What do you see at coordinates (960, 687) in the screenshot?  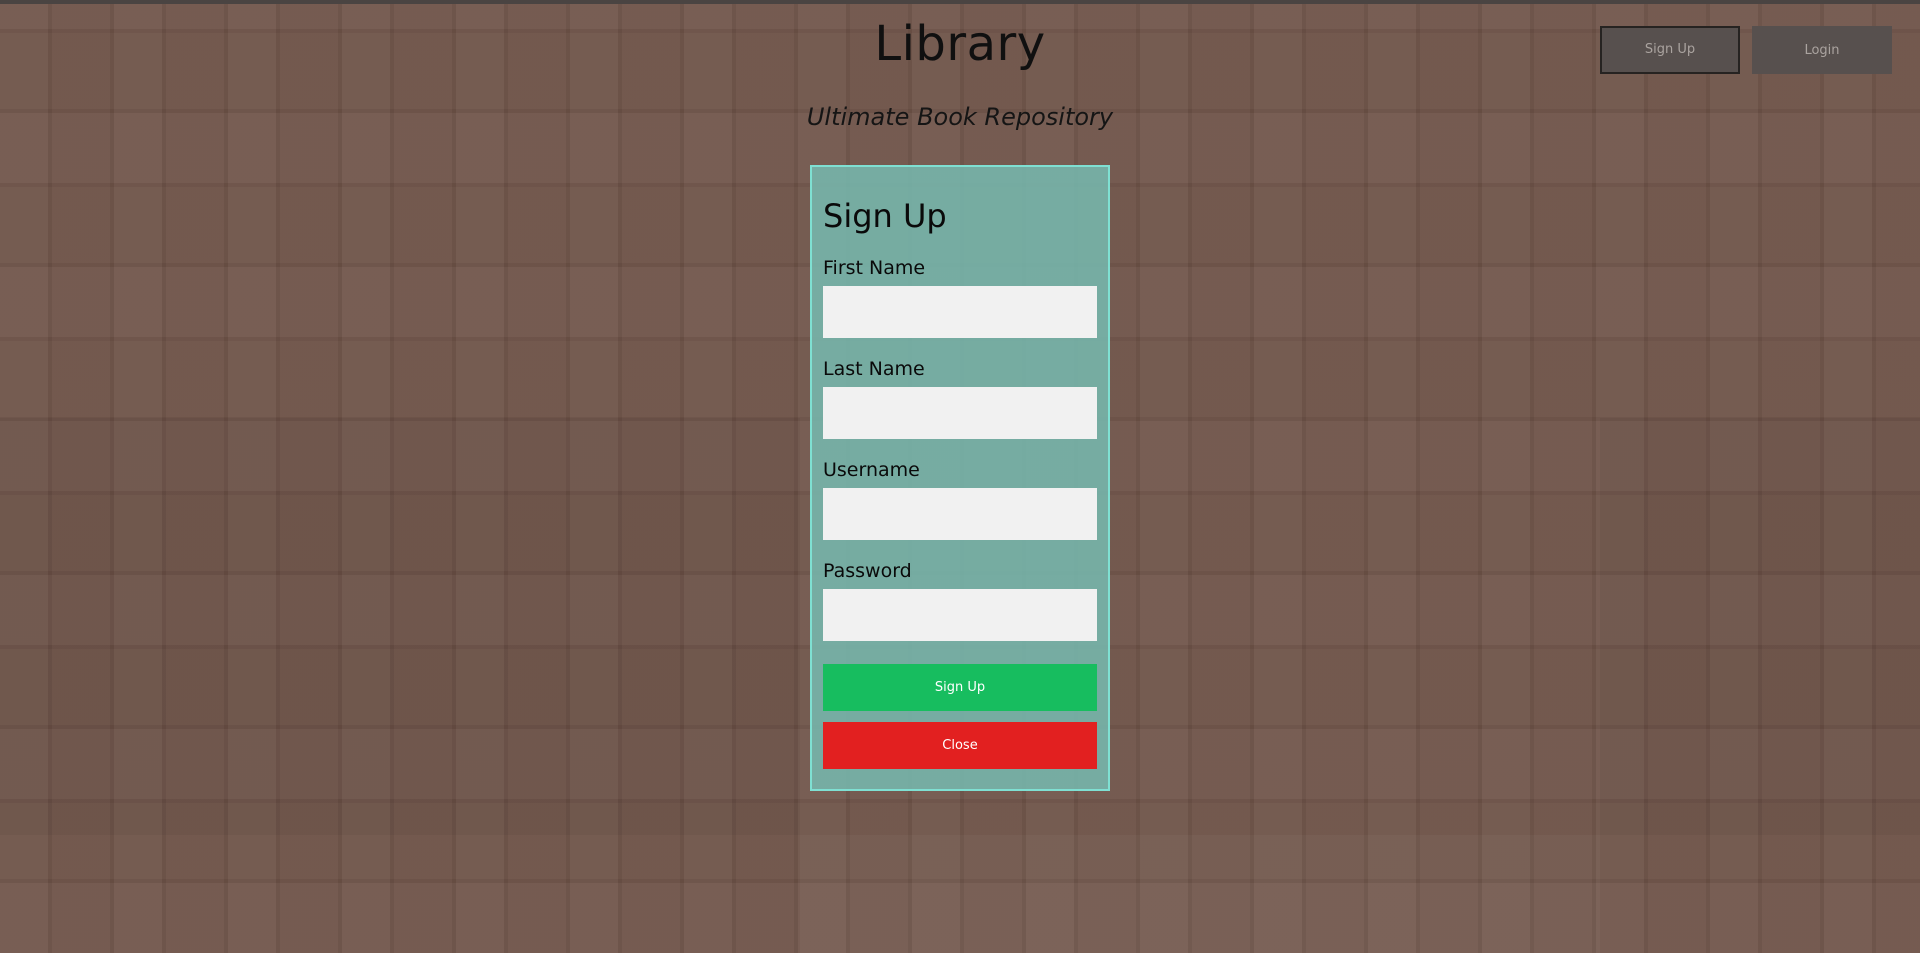 I see `signup-submit-button: Sign Up` at bounding box center [960, 687].